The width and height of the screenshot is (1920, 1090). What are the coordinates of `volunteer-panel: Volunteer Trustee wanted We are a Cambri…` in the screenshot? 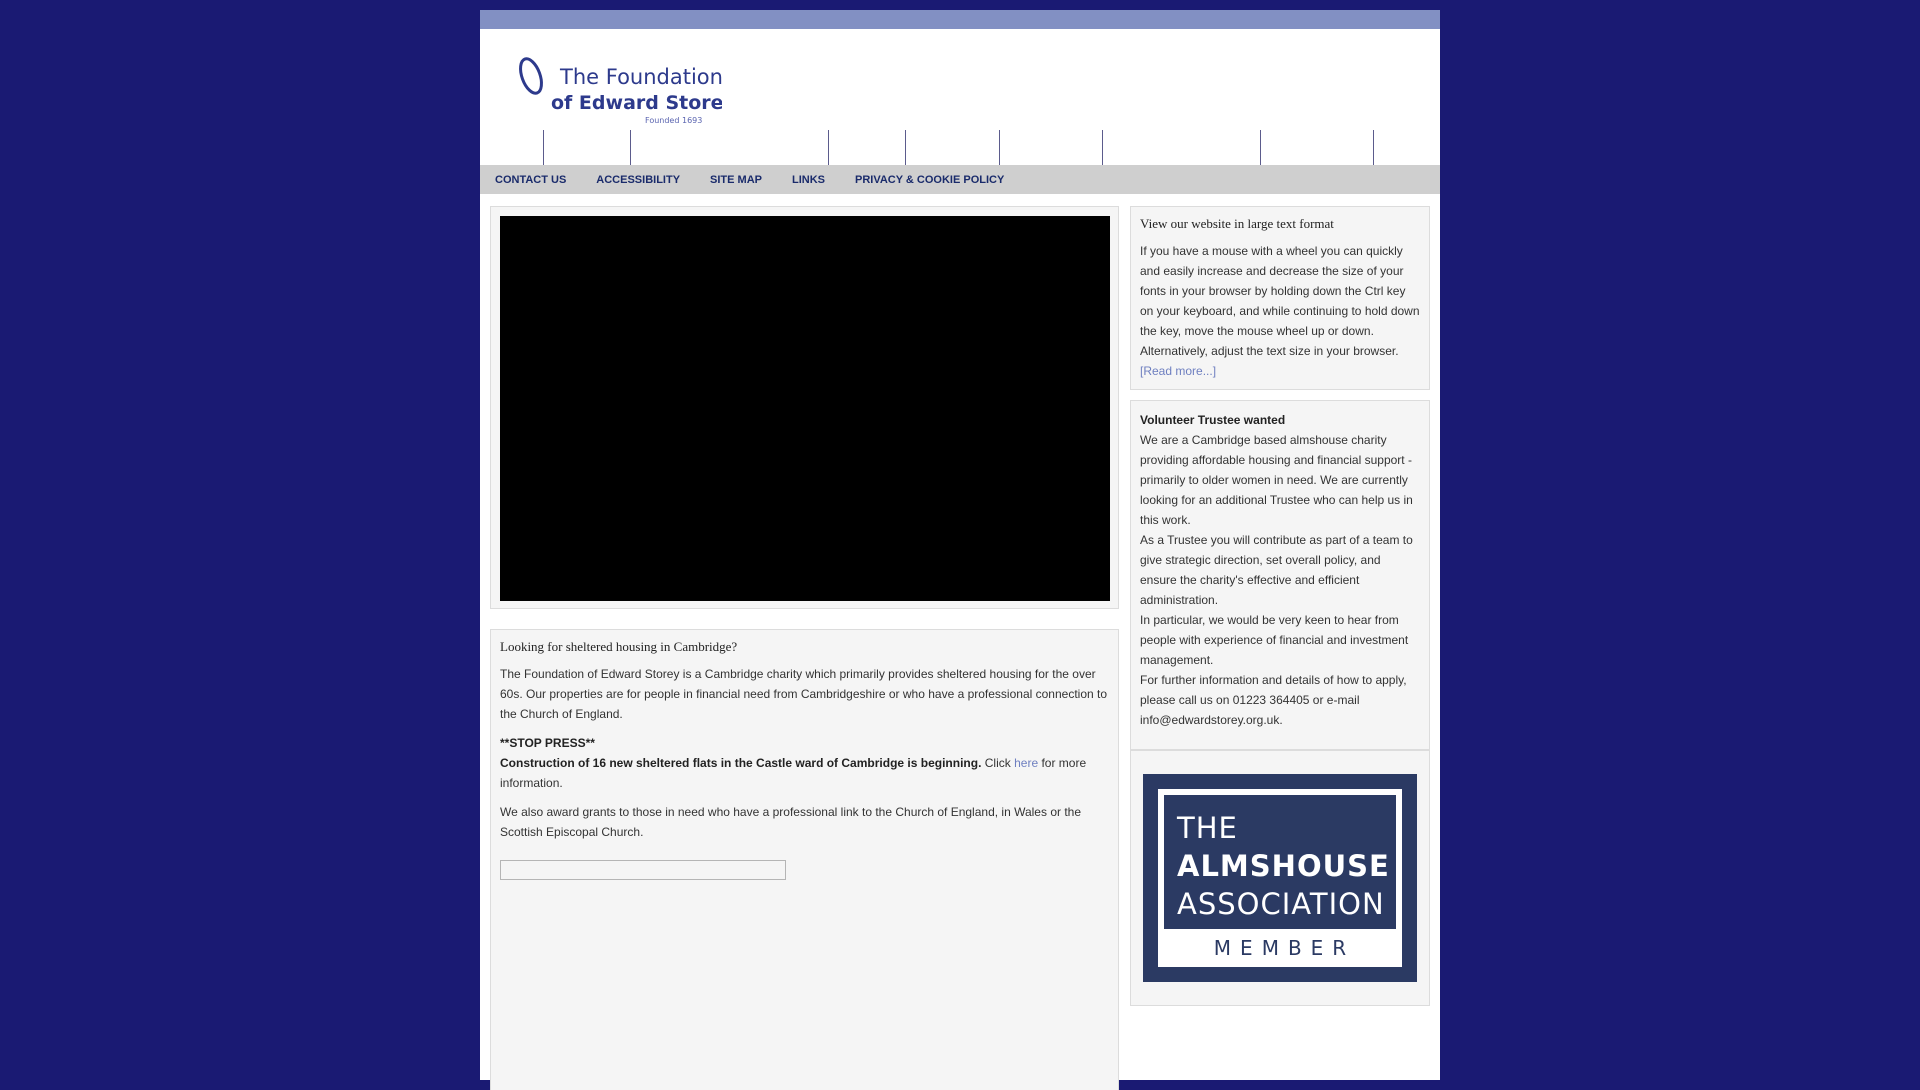 It's located at (1280, 575).